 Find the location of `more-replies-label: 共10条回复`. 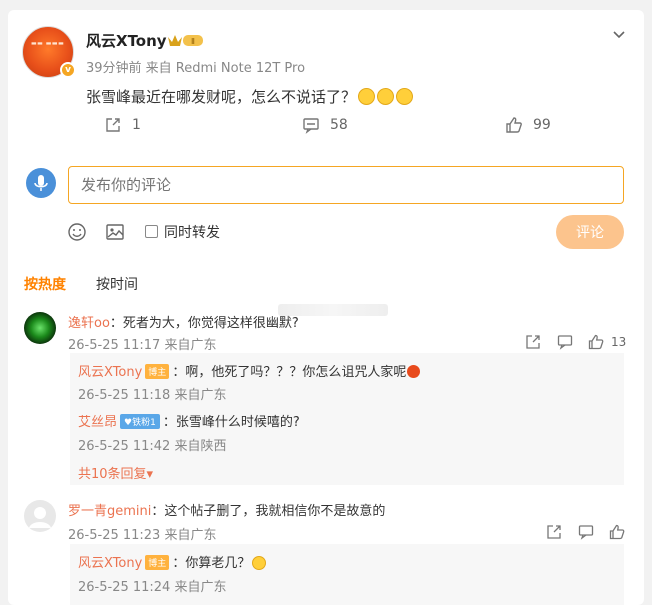

more-replies-label: 共10条回复 is located at coordinates (112, 474).